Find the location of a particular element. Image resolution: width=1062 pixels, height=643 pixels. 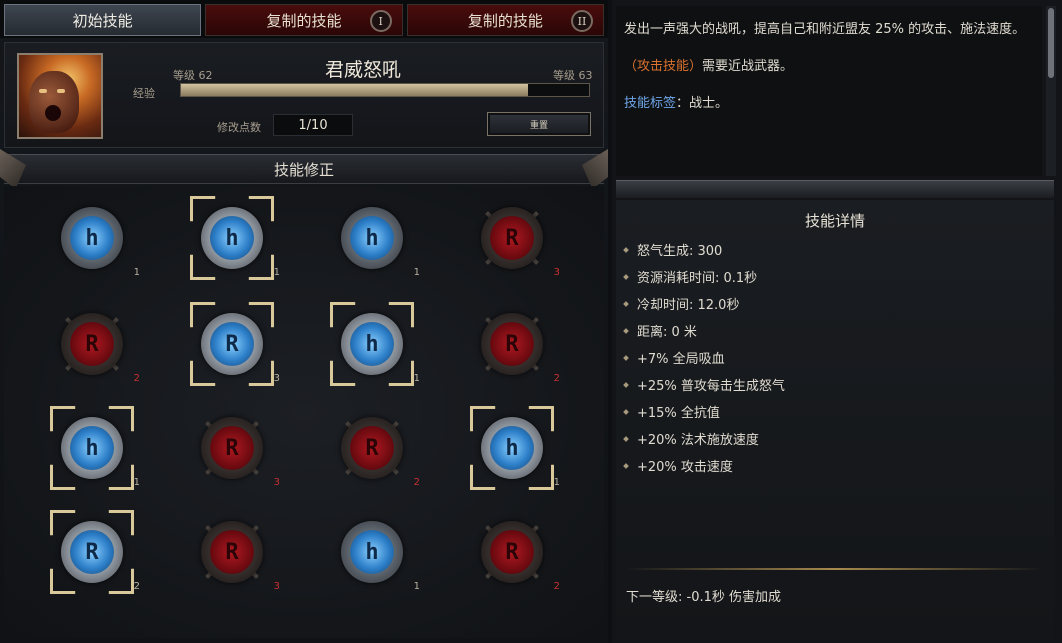

ornament-left is located at coordinates (13, 169).